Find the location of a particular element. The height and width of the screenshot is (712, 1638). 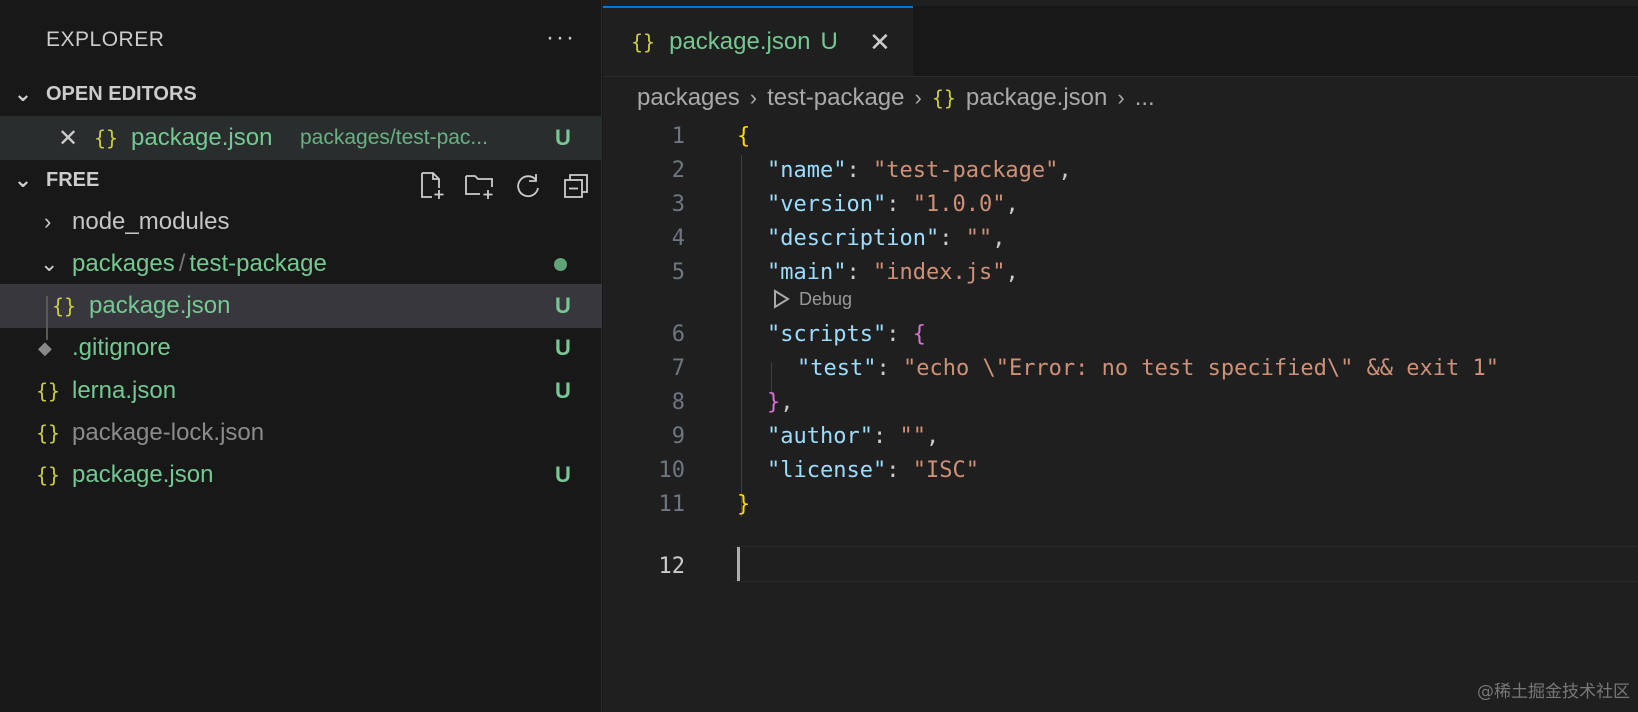

close-icon: ✕ is located at coordinates (68, 138).